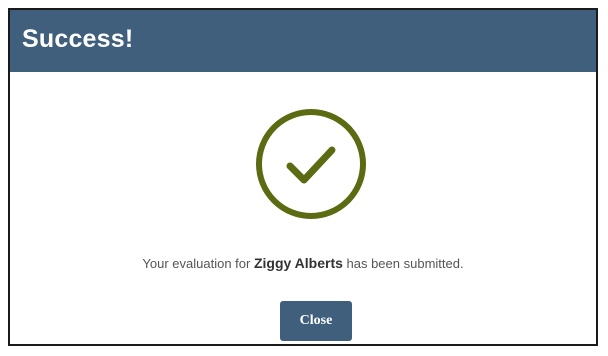  I want to click on message-suffix: has been submitted., so click(403, 263).